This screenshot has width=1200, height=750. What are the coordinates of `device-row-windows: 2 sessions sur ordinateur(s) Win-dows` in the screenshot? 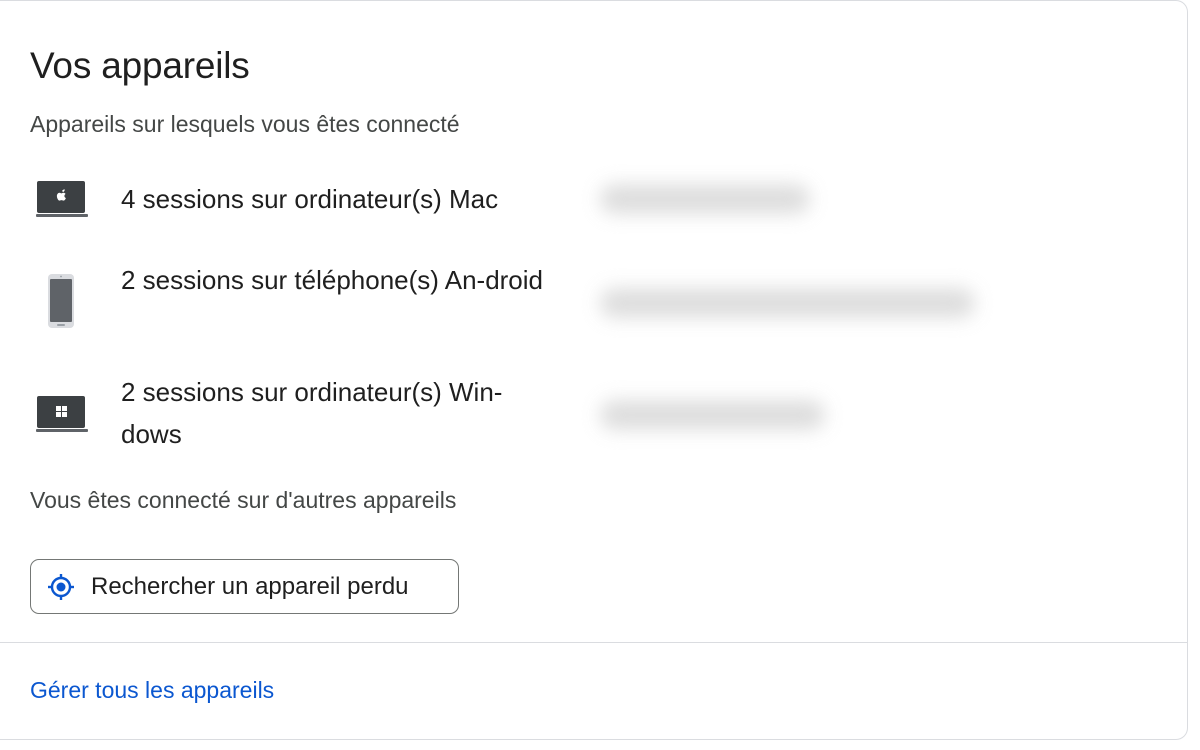 It's located at (594, 415).